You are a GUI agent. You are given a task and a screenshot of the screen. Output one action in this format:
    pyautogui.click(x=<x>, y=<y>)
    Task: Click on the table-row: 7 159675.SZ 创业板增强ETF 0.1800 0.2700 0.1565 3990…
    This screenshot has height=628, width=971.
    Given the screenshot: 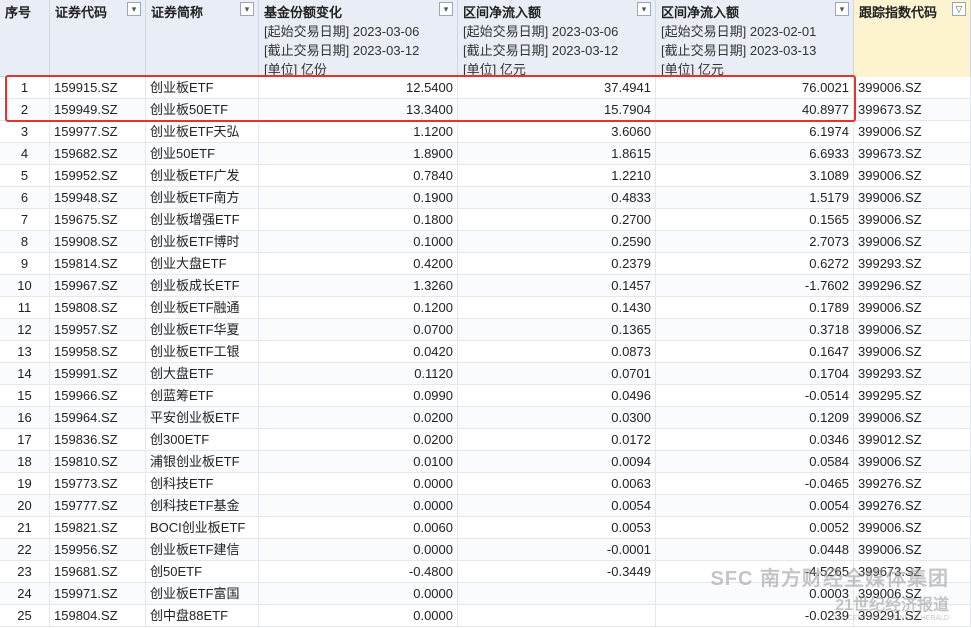 What is the action you would take?
    pyautogui.click(x=485, y=220)
    